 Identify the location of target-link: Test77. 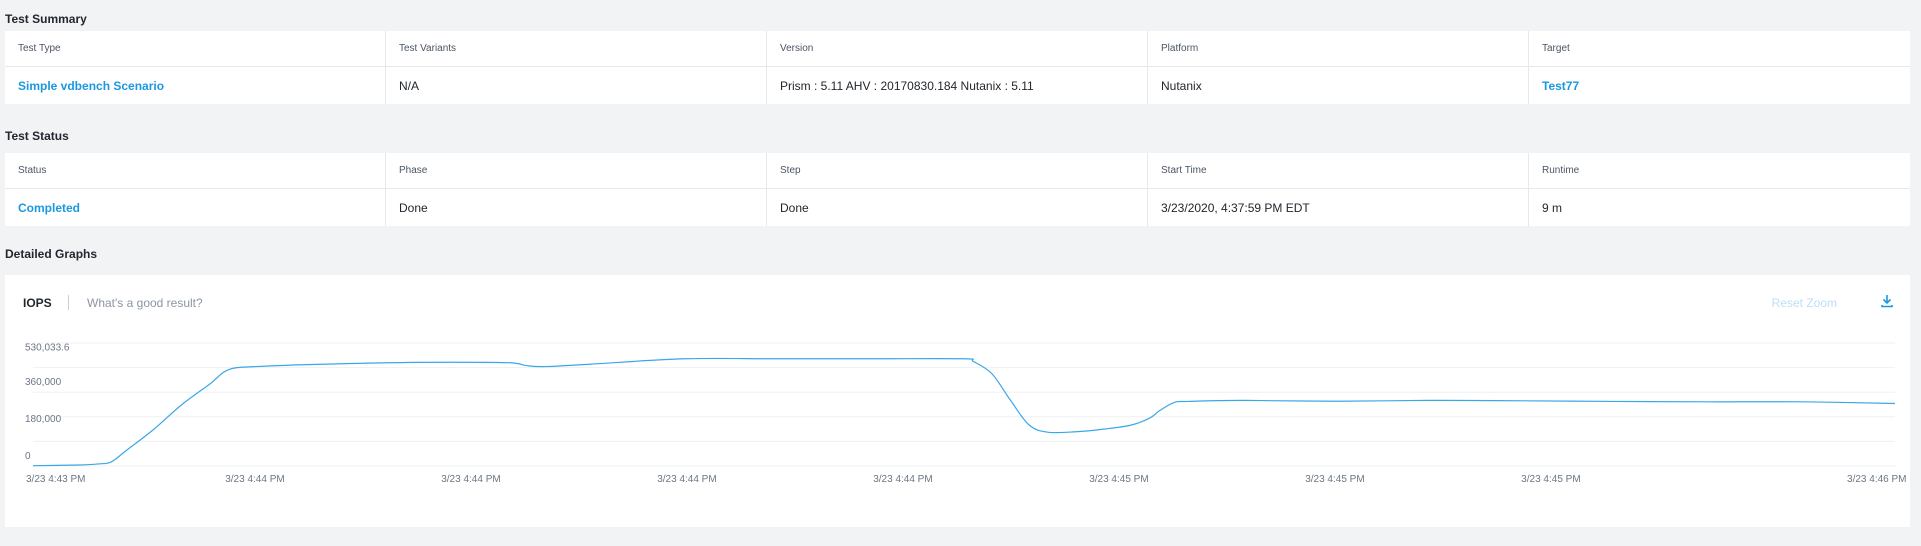
(1719, 85).